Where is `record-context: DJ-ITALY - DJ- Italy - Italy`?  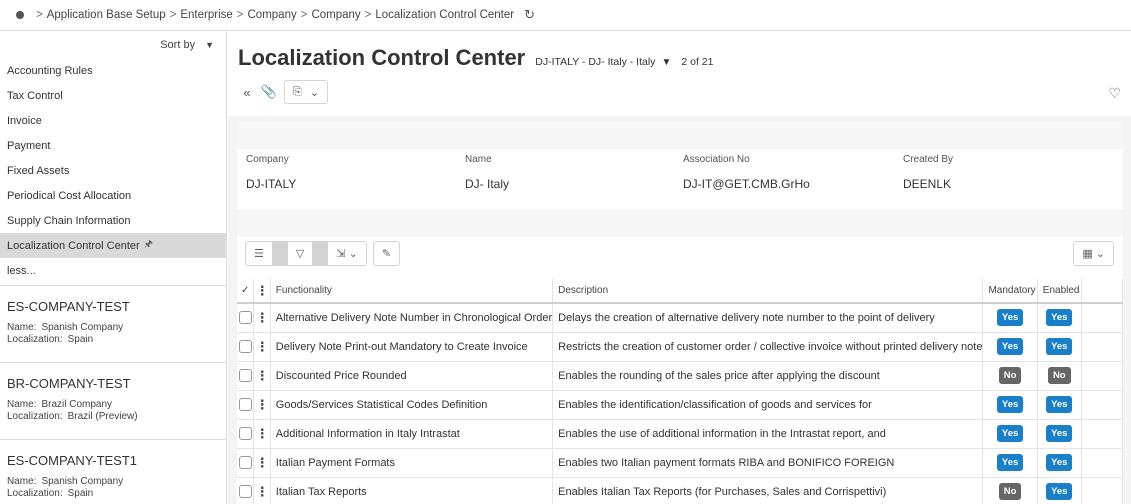
record-context: DJ-ITALY - DJ- Italy - Italy is located at coordinates (595, 62).